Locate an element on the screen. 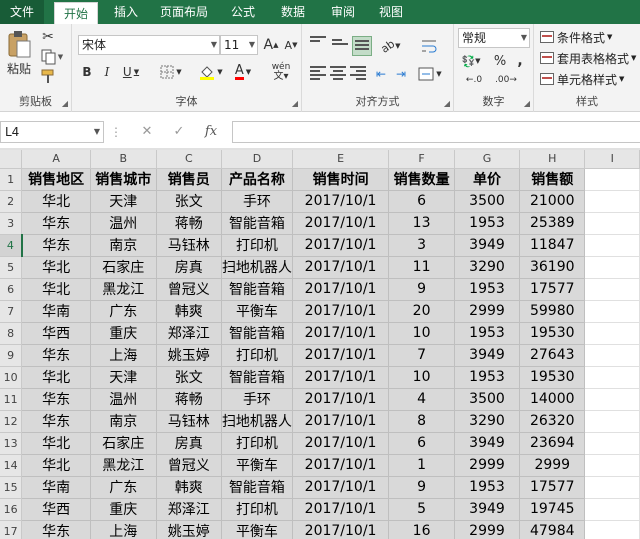  italic-button: I is located at coordinates (107, 72).